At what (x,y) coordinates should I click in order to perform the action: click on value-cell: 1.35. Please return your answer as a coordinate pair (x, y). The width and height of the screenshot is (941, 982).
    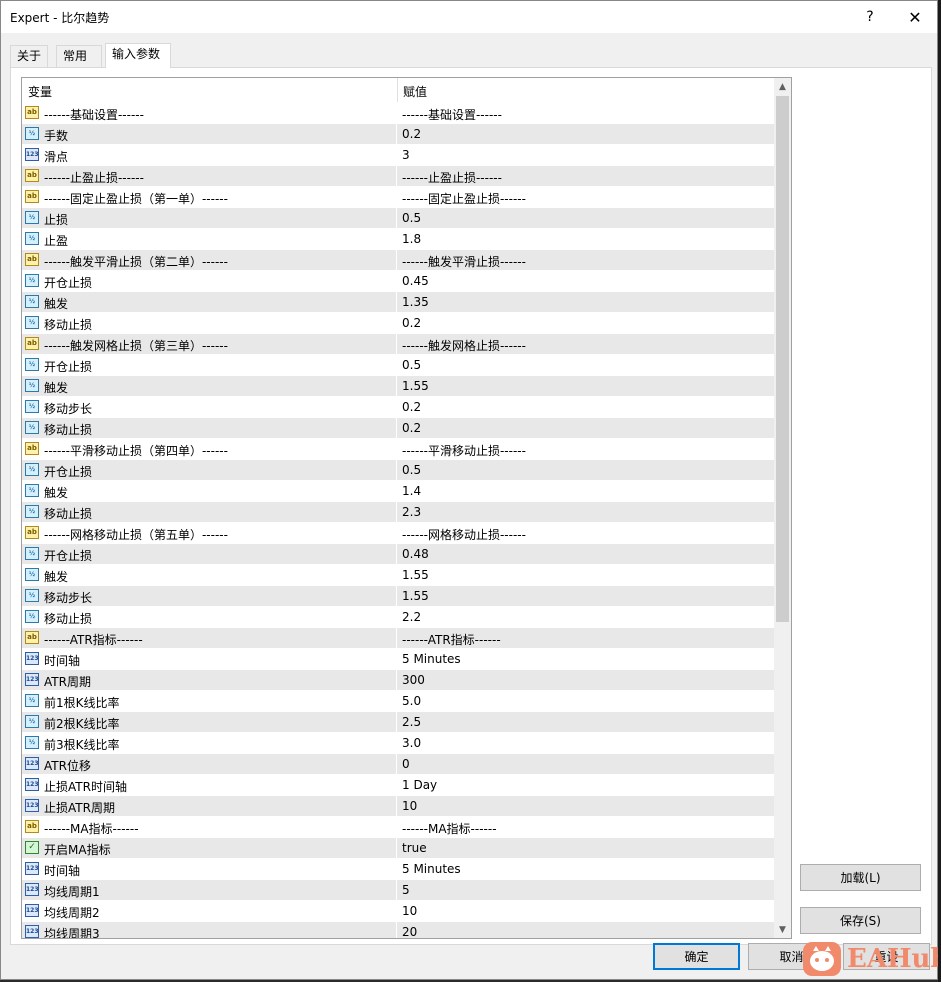
    Looking at the image, I should click on (586, 302).